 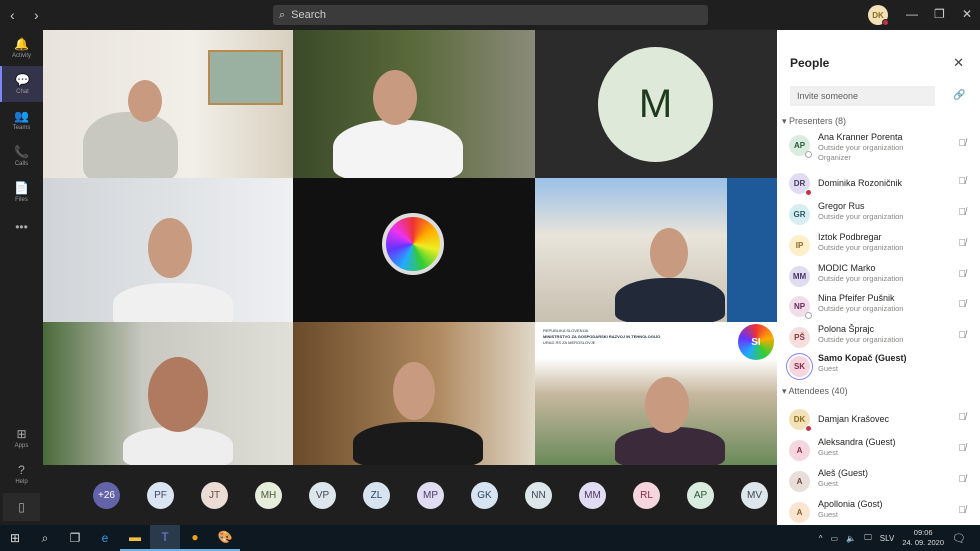 What do you see at coordinates (410, 495) in the screenshot?
I see `overflow-participants: +26 PF JT MH VP ZL MP GK NN MM RL AP MV` at bounding box center [410, 495].